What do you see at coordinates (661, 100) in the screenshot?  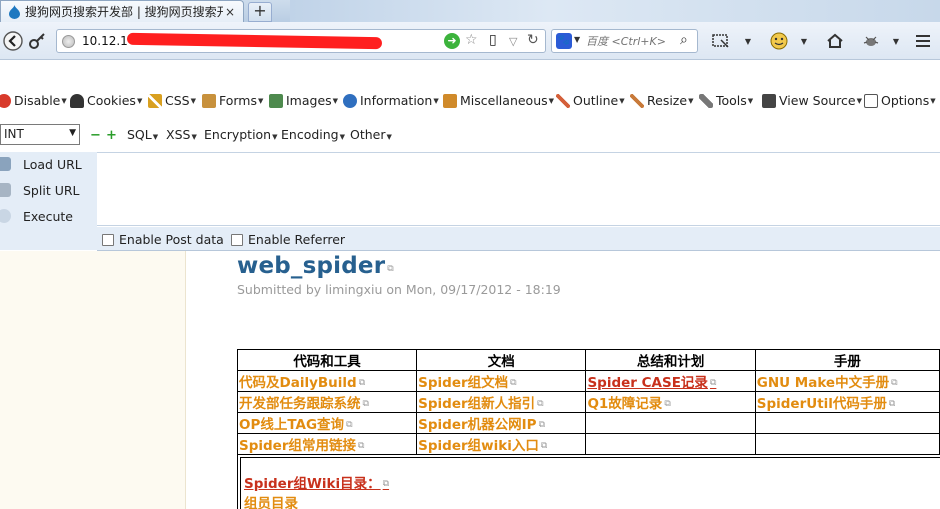 I see `resize-menu: Resize ▼` at bounding box center [661, 100].